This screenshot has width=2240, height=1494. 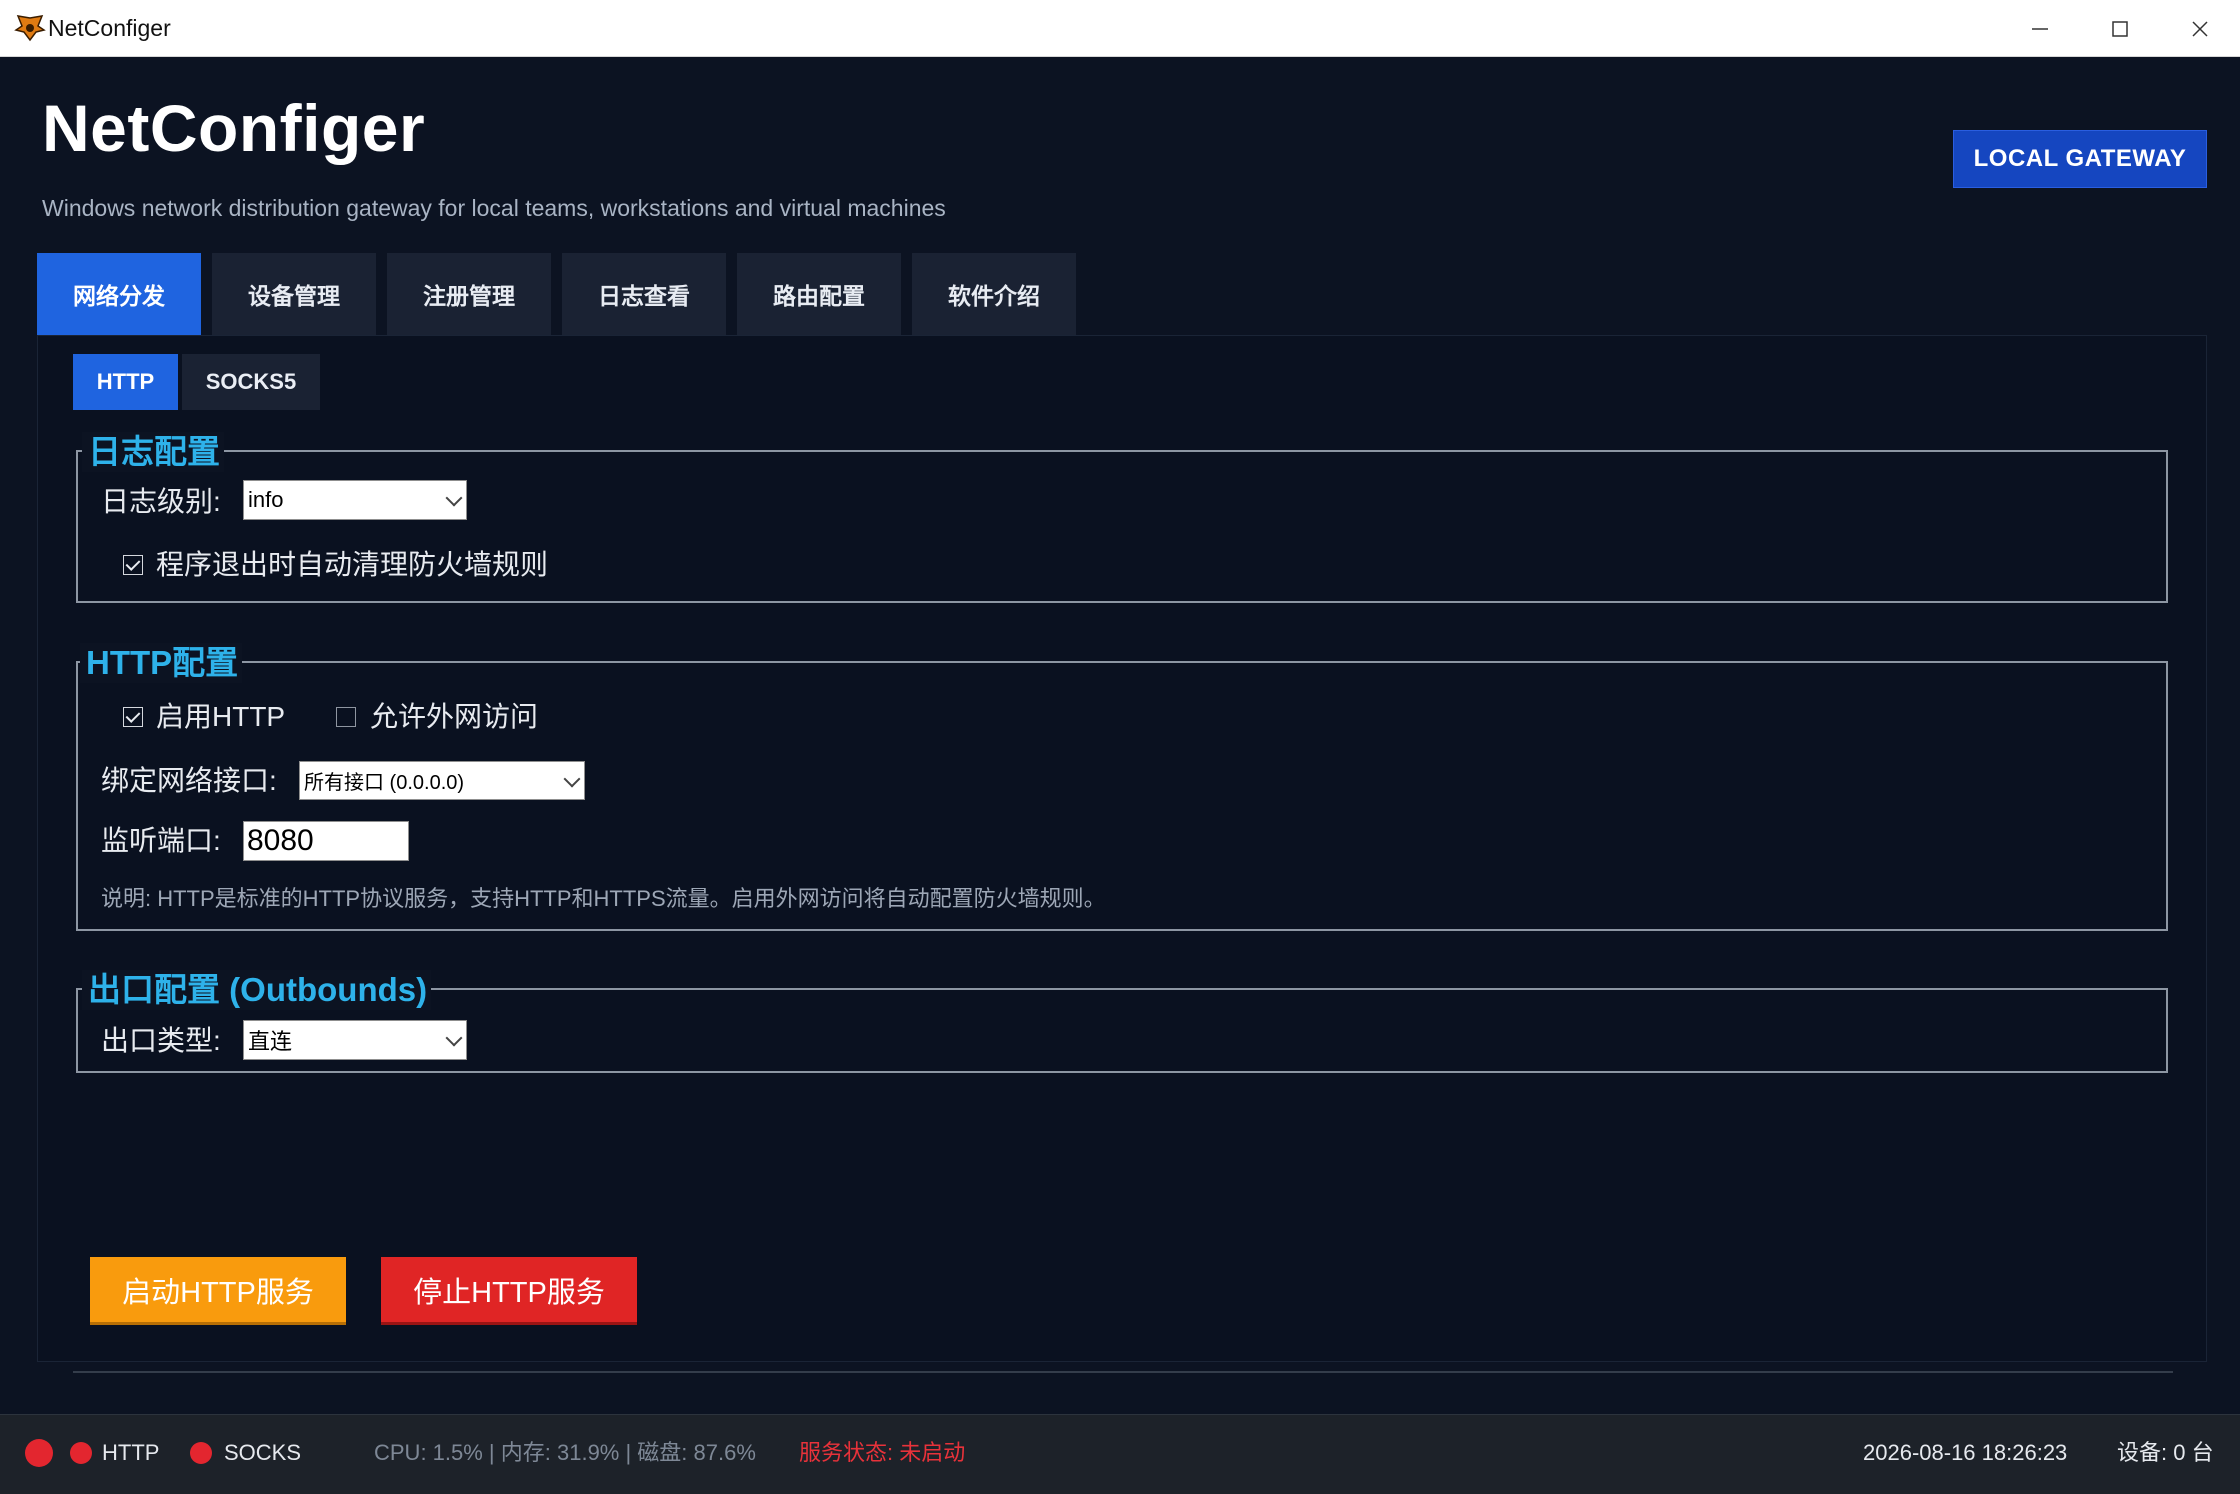 I want to click on divider, so click(x=1123, y=1372).